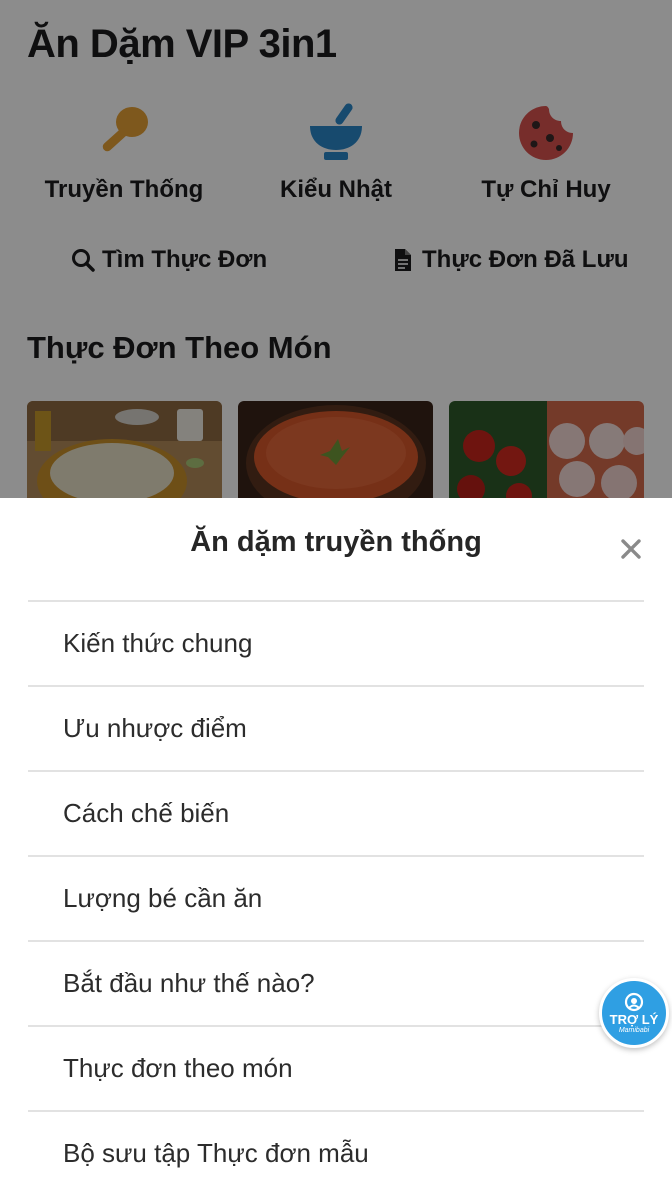  I want to click on menu-item-preparation: Cách chế biến, so click(336, 814).